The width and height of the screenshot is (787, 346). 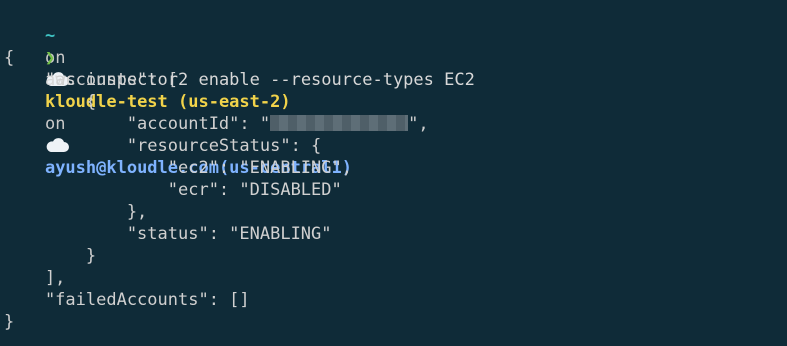 What do you see at coordinates (50, 58) in the screenshot?
I see `prompt-chevron: ❯` at bounding box center [50, 58].